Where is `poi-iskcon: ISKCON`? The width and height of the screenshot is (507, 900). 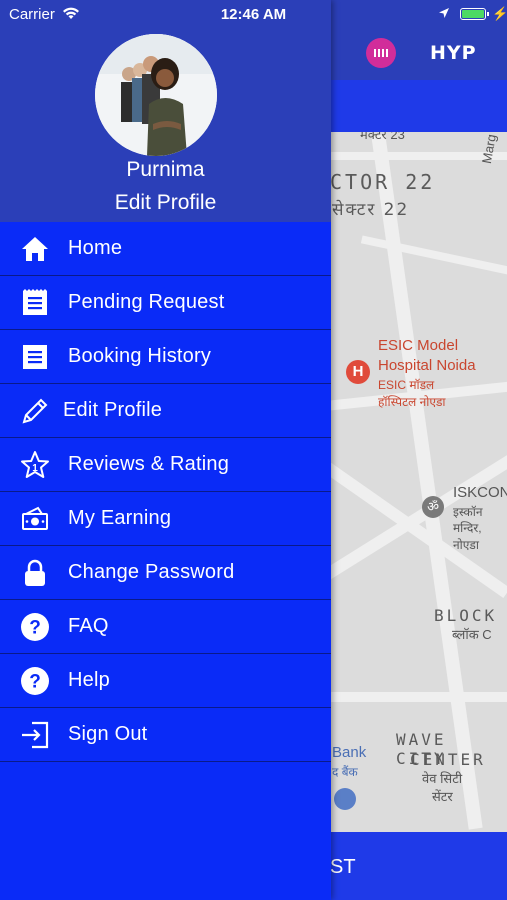 poi-iskcon: ISKCON is located at coordinates (480, 492).